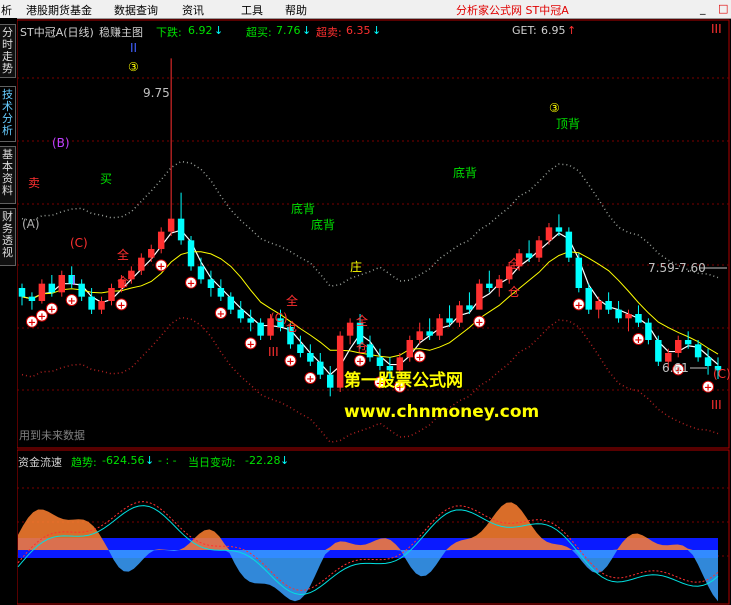 Image resolution: width=731 pixels, height=605 pixels. What do you see at coordinates (121, 32) in the screenshot?
I see `indicator-name: 稳赚主图` at bounding box center [121, 32].